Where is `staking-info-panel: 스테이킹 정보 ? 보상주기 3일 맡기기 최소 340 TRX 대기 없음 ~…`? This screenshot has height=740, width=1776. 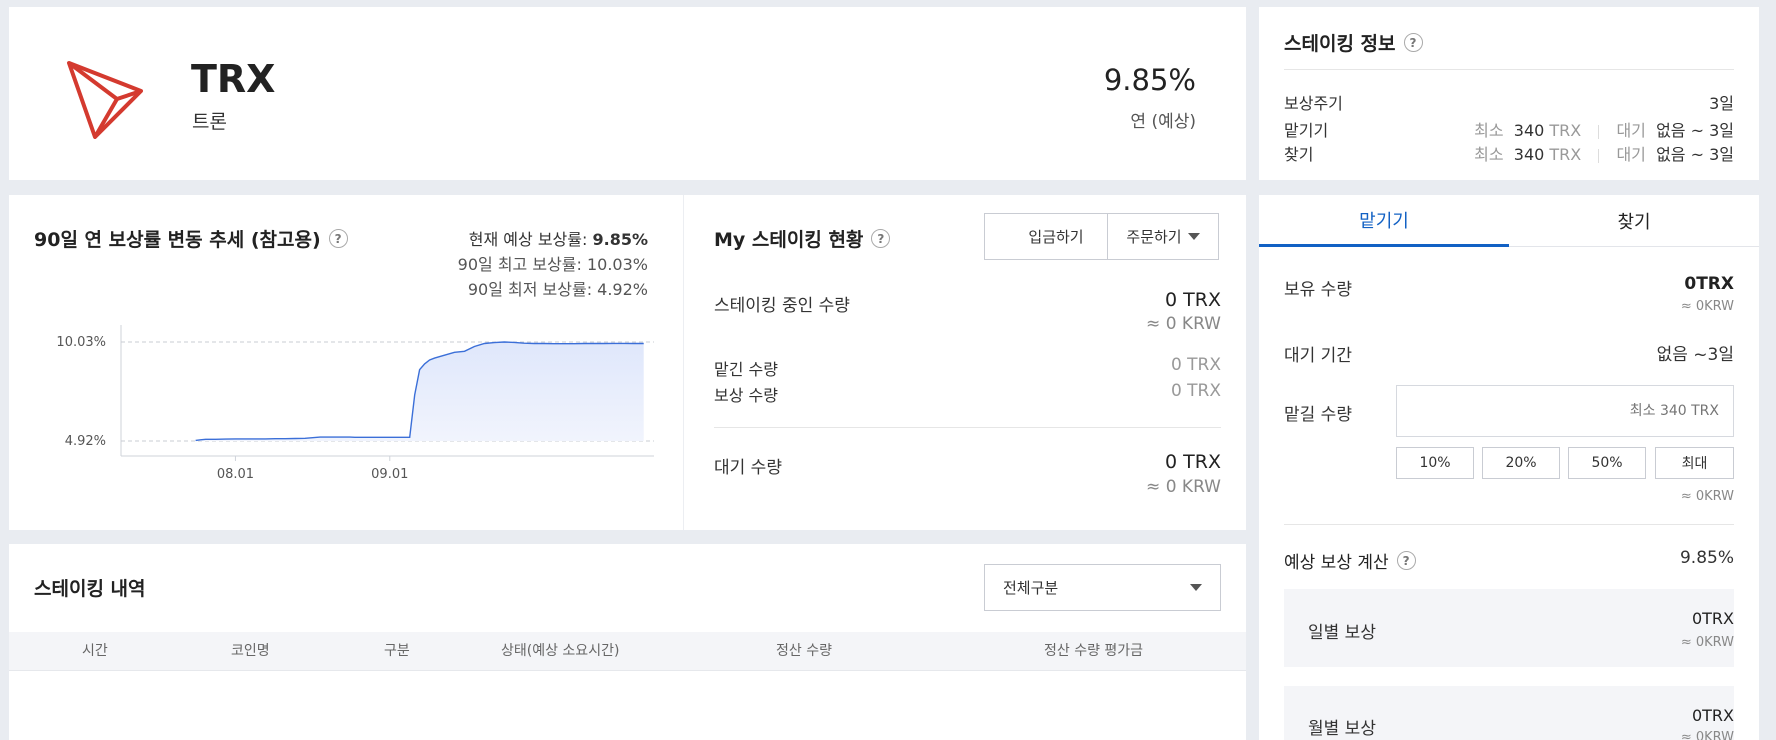 staking-info-panel: 스테이킹 정보 ? 보상주기 3일 맡기기 최소 340 TRX 대기 없음 ~… is located at coordinates (1509, 93).